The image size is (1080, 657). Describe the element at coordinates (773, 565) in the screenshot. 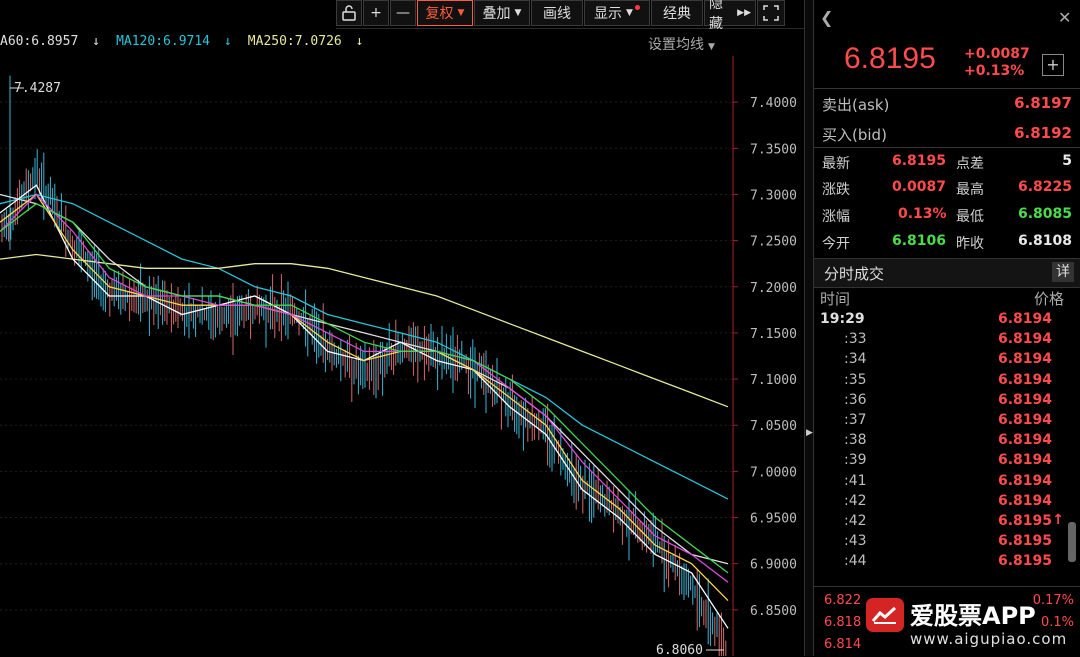

I see `y-tick-label: 6.9000` at that location.